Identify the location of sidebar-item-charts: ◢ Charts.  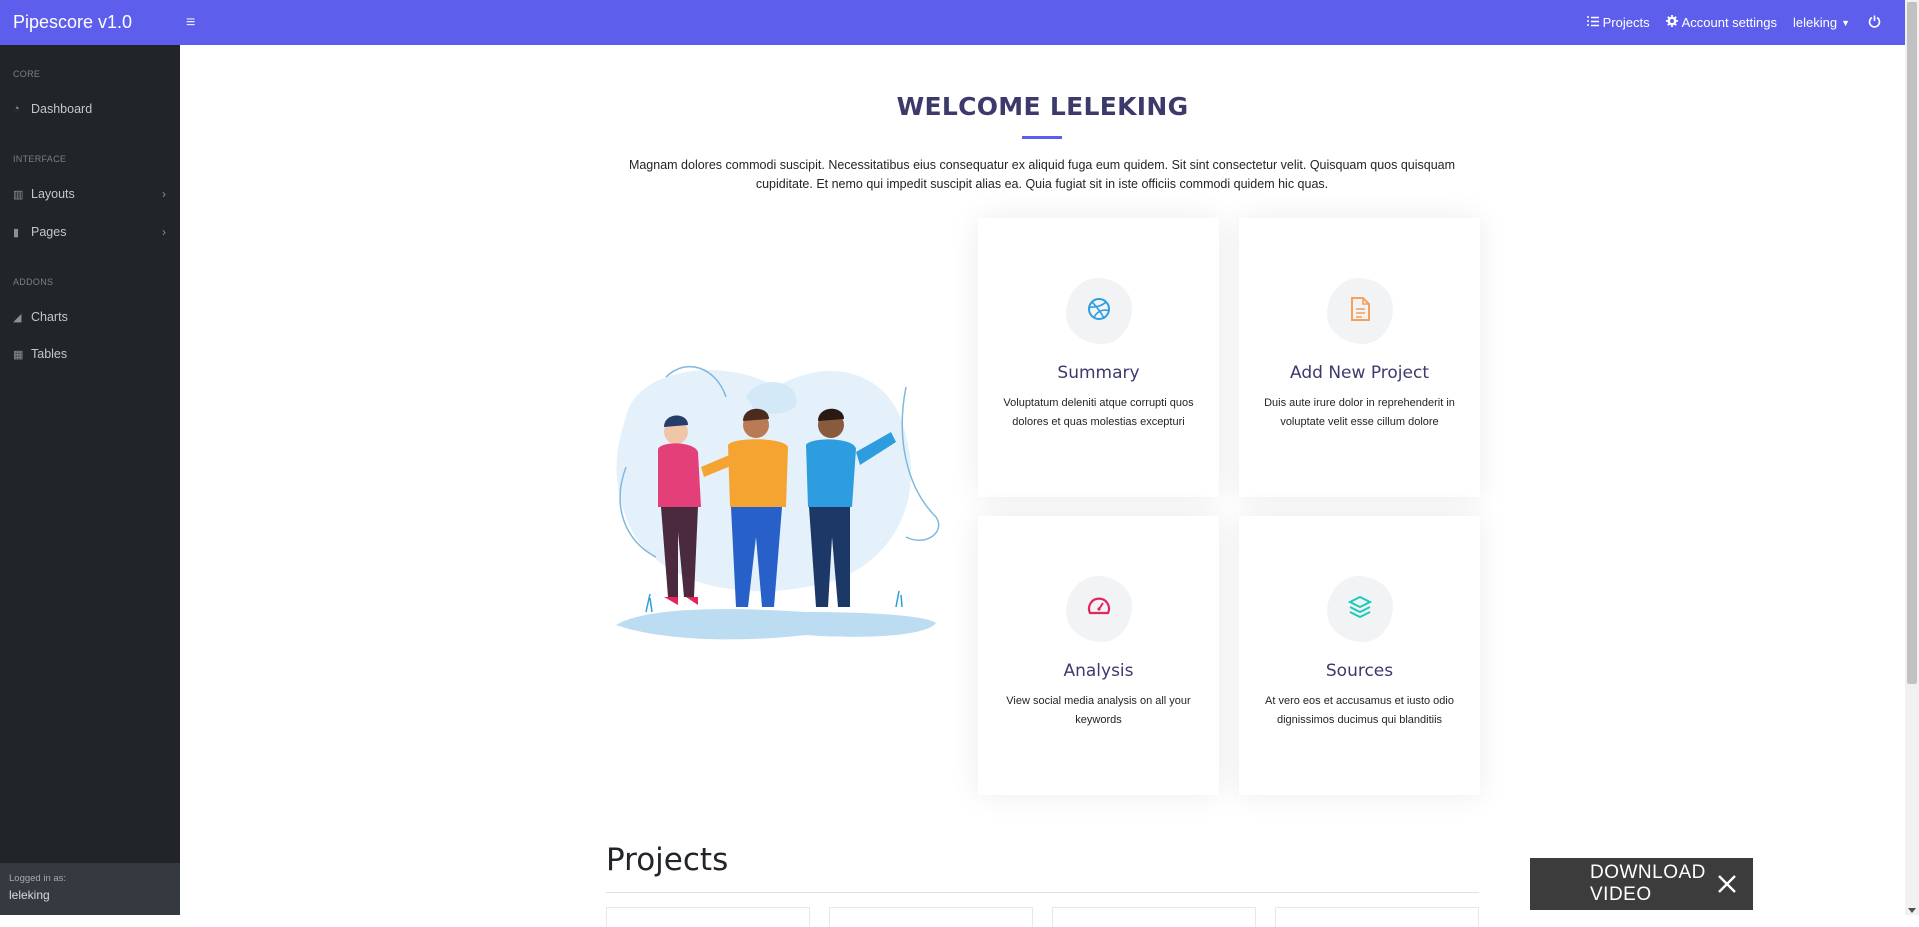
(90, 317).